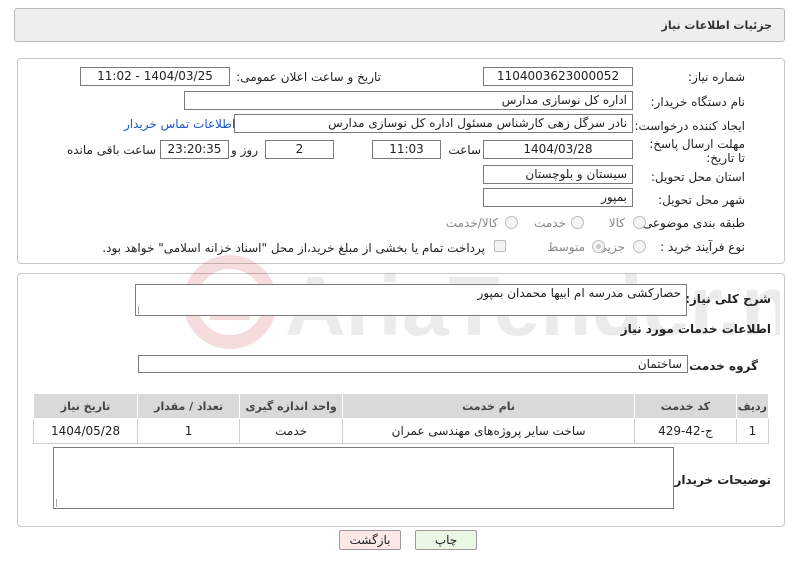 Image resolution: width=788 pixels, height=566 pixels. I want to click on cell-service-name: ساخت سایر پروژه‌های مهندسی عمران, so click(489, 431).